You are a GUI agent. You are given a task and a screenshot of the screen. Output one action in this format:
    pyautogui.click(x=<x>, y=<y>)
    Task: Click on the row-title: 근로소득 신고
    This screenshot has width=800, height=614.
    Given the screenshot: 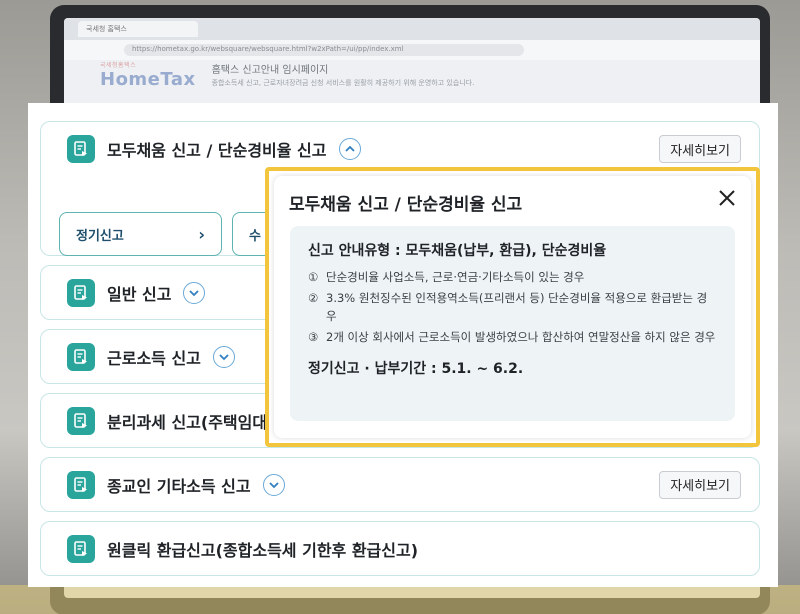 What is the action you would take?
    pyautogui.click(x=154, y=358)
    